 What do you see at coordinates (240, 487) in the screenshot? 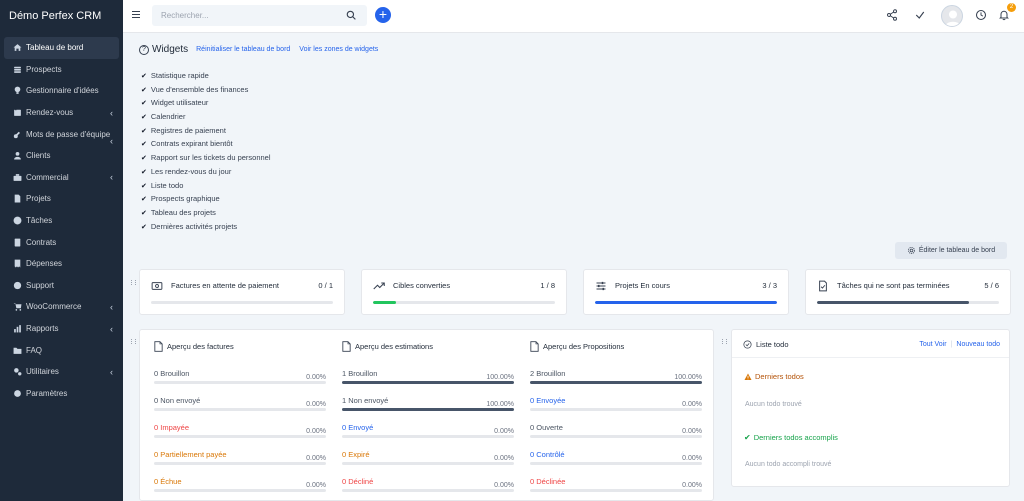
I see `overview-row: 0 Échue 0.00%` at bounding box center [240, 487].